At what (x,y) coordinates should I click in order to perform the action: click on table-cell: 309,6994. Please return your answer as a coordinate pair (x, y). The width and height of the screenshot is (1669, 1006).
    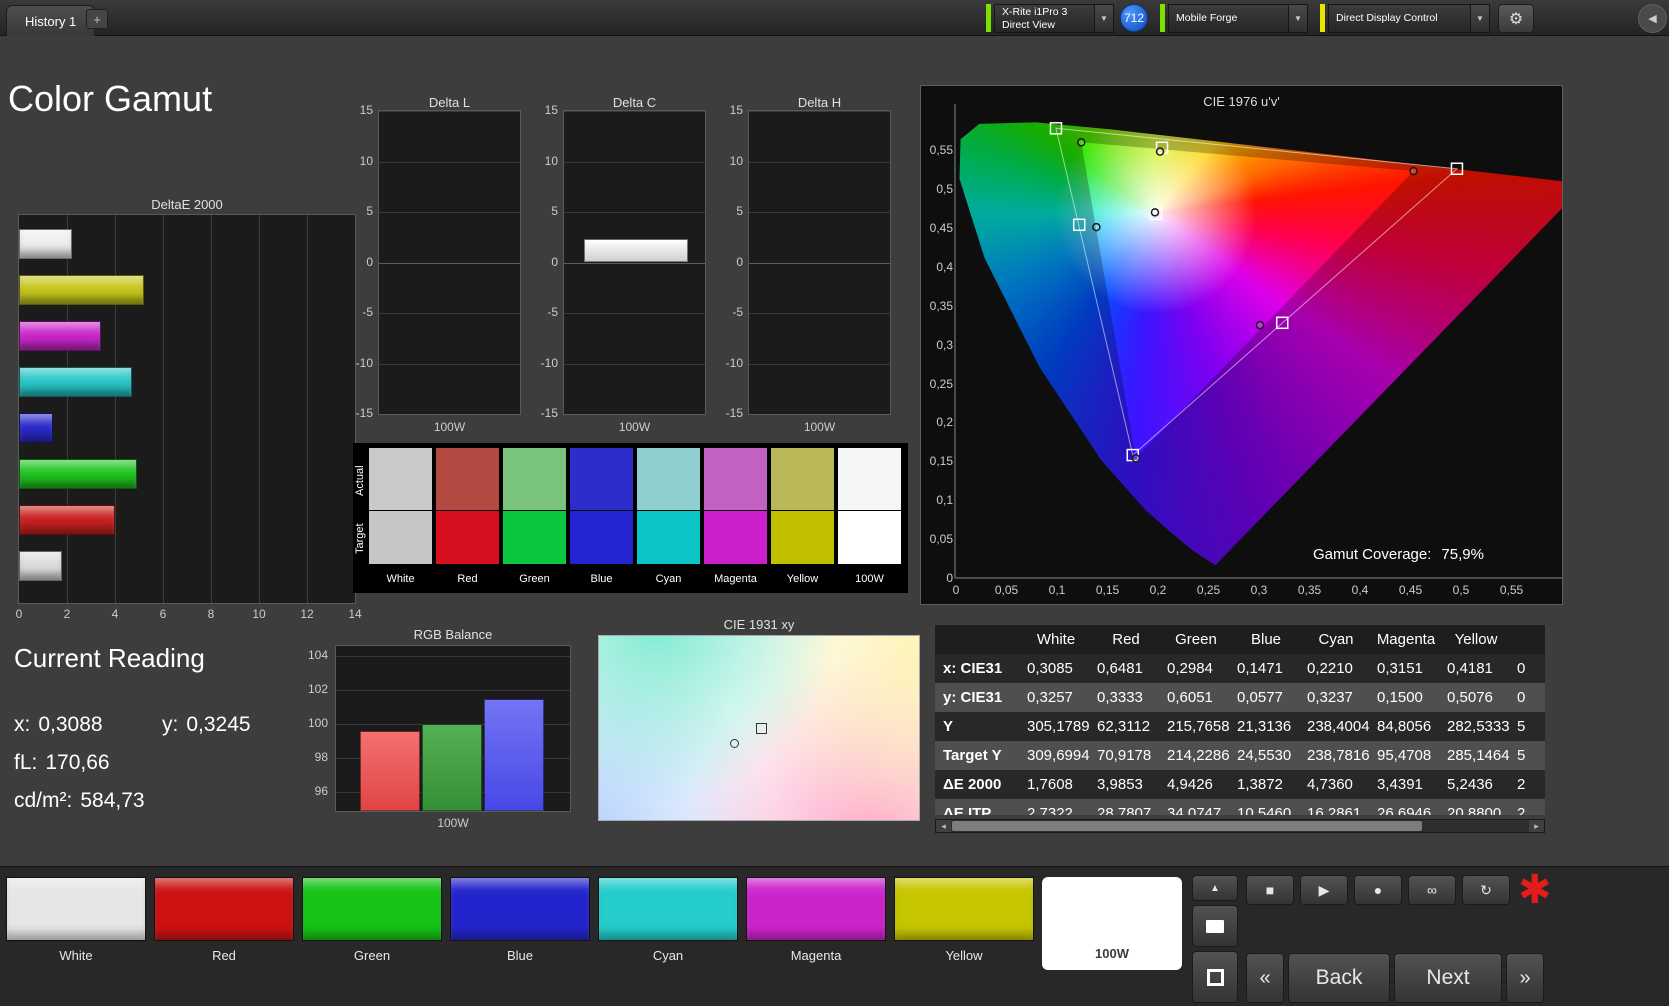
    Looking at the image, I should click on (1058, 755).